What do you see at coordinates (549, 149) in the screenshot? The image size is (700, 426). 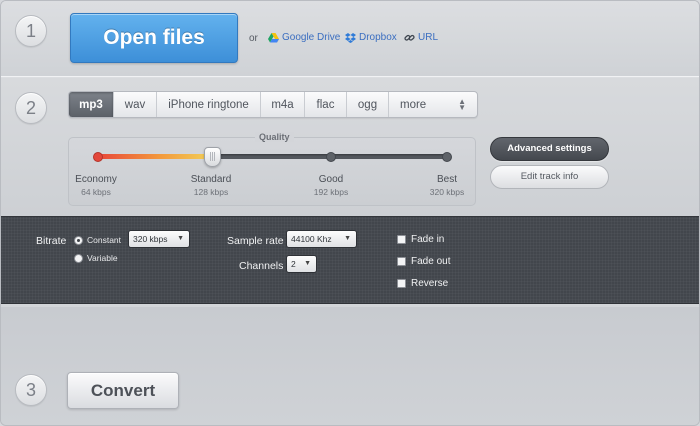 I see `advanced-settings-button: Advanced settings` at bounding box center [549, 149].